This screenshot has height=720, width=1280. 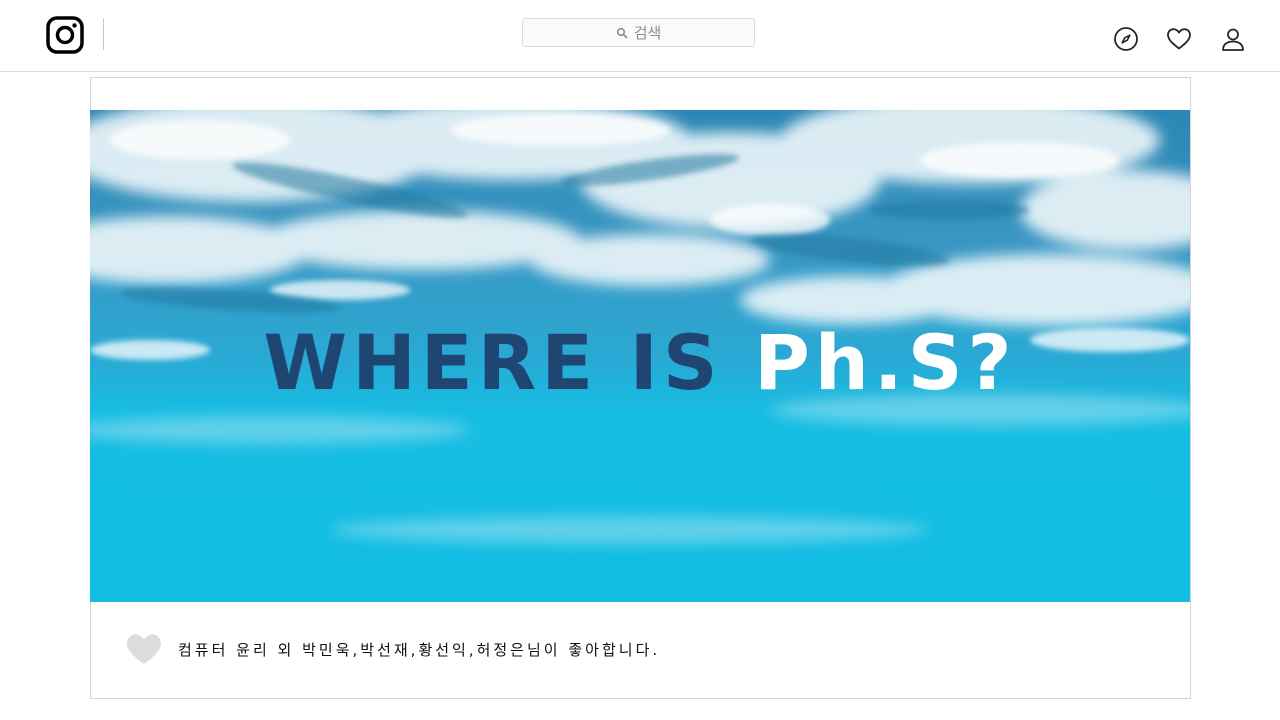 I want to click on search-input: 검색, so click(x=638, y=32).